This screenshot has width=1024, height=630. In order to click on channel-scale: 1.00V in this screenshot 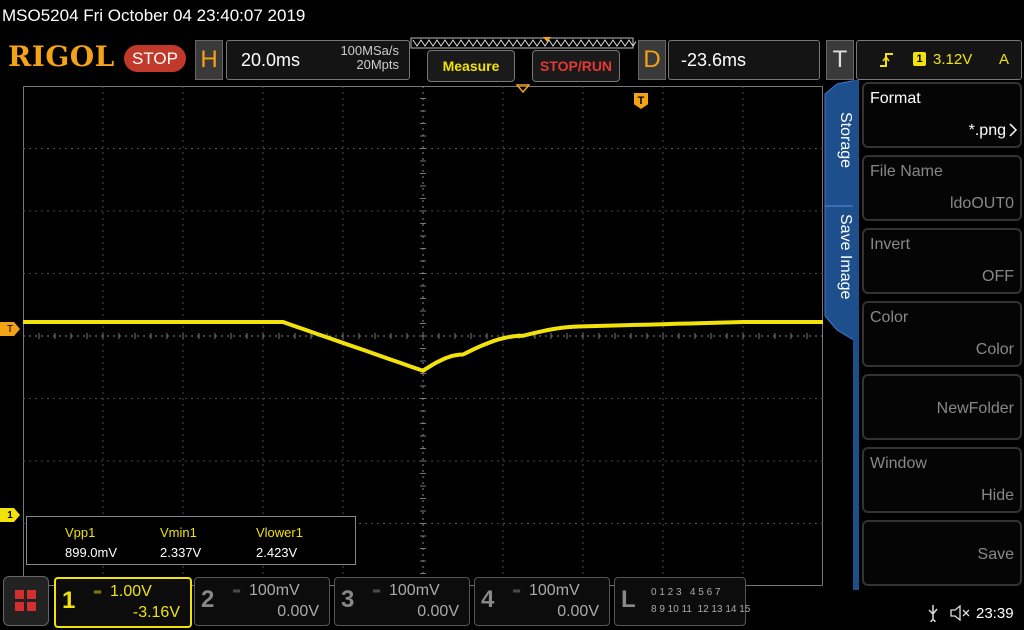, I will do `click(131, 591)`.